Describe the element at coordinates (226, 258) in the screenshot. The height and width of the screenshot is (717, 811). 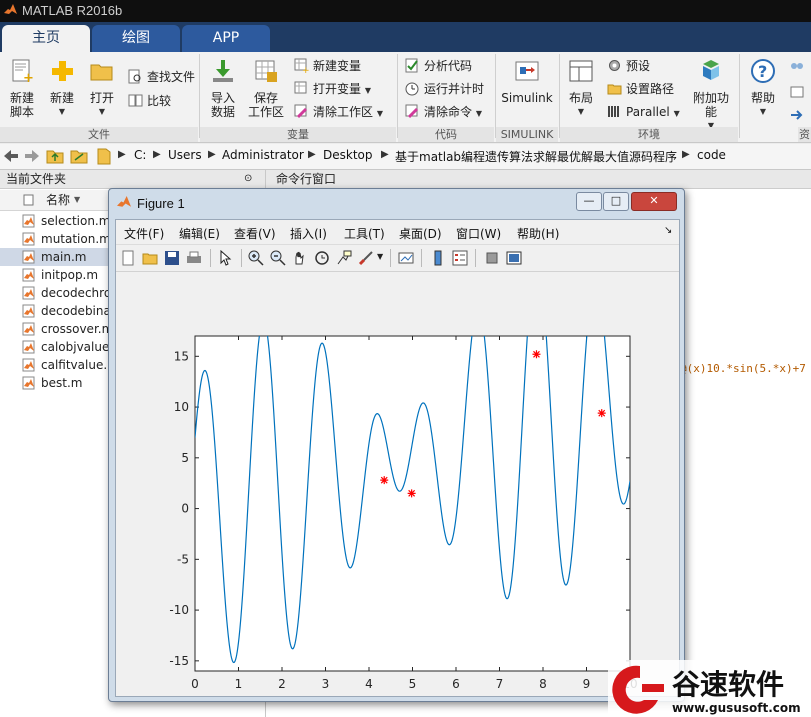
I see `pointer-icon` at that location.